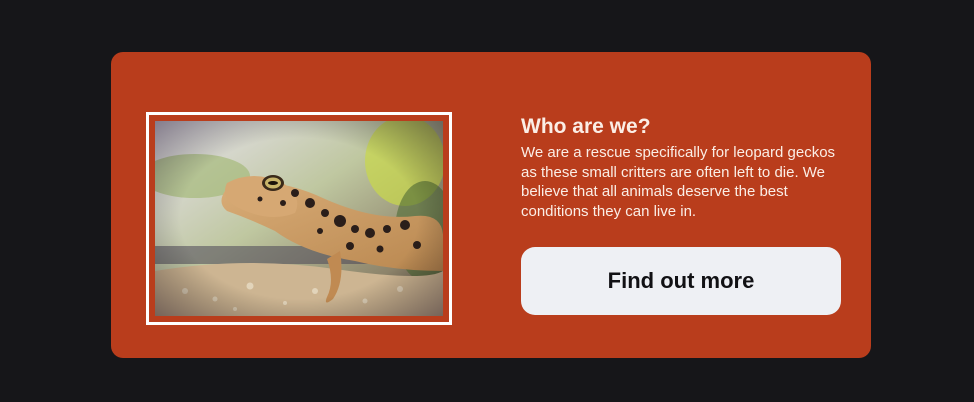  I want to click on section-heading: Who are we?, so click(586, 126).